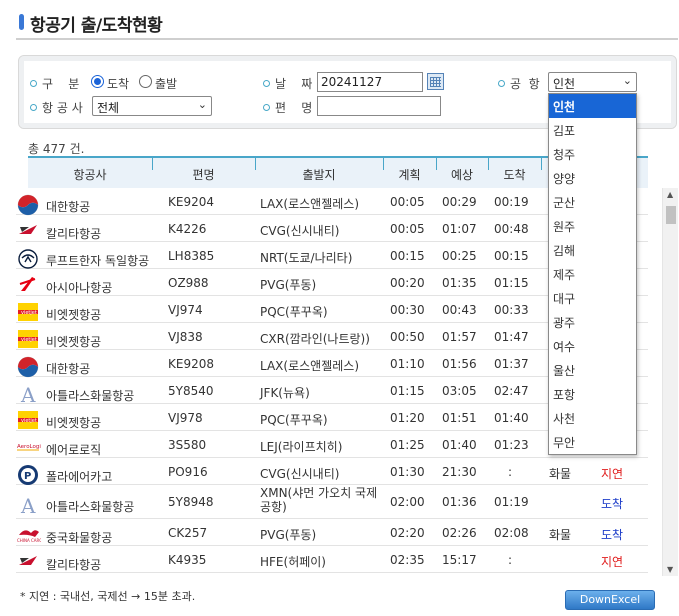 This screenshot has width=679, height=616. I want to click on radio-arrival, so click(97, 81).